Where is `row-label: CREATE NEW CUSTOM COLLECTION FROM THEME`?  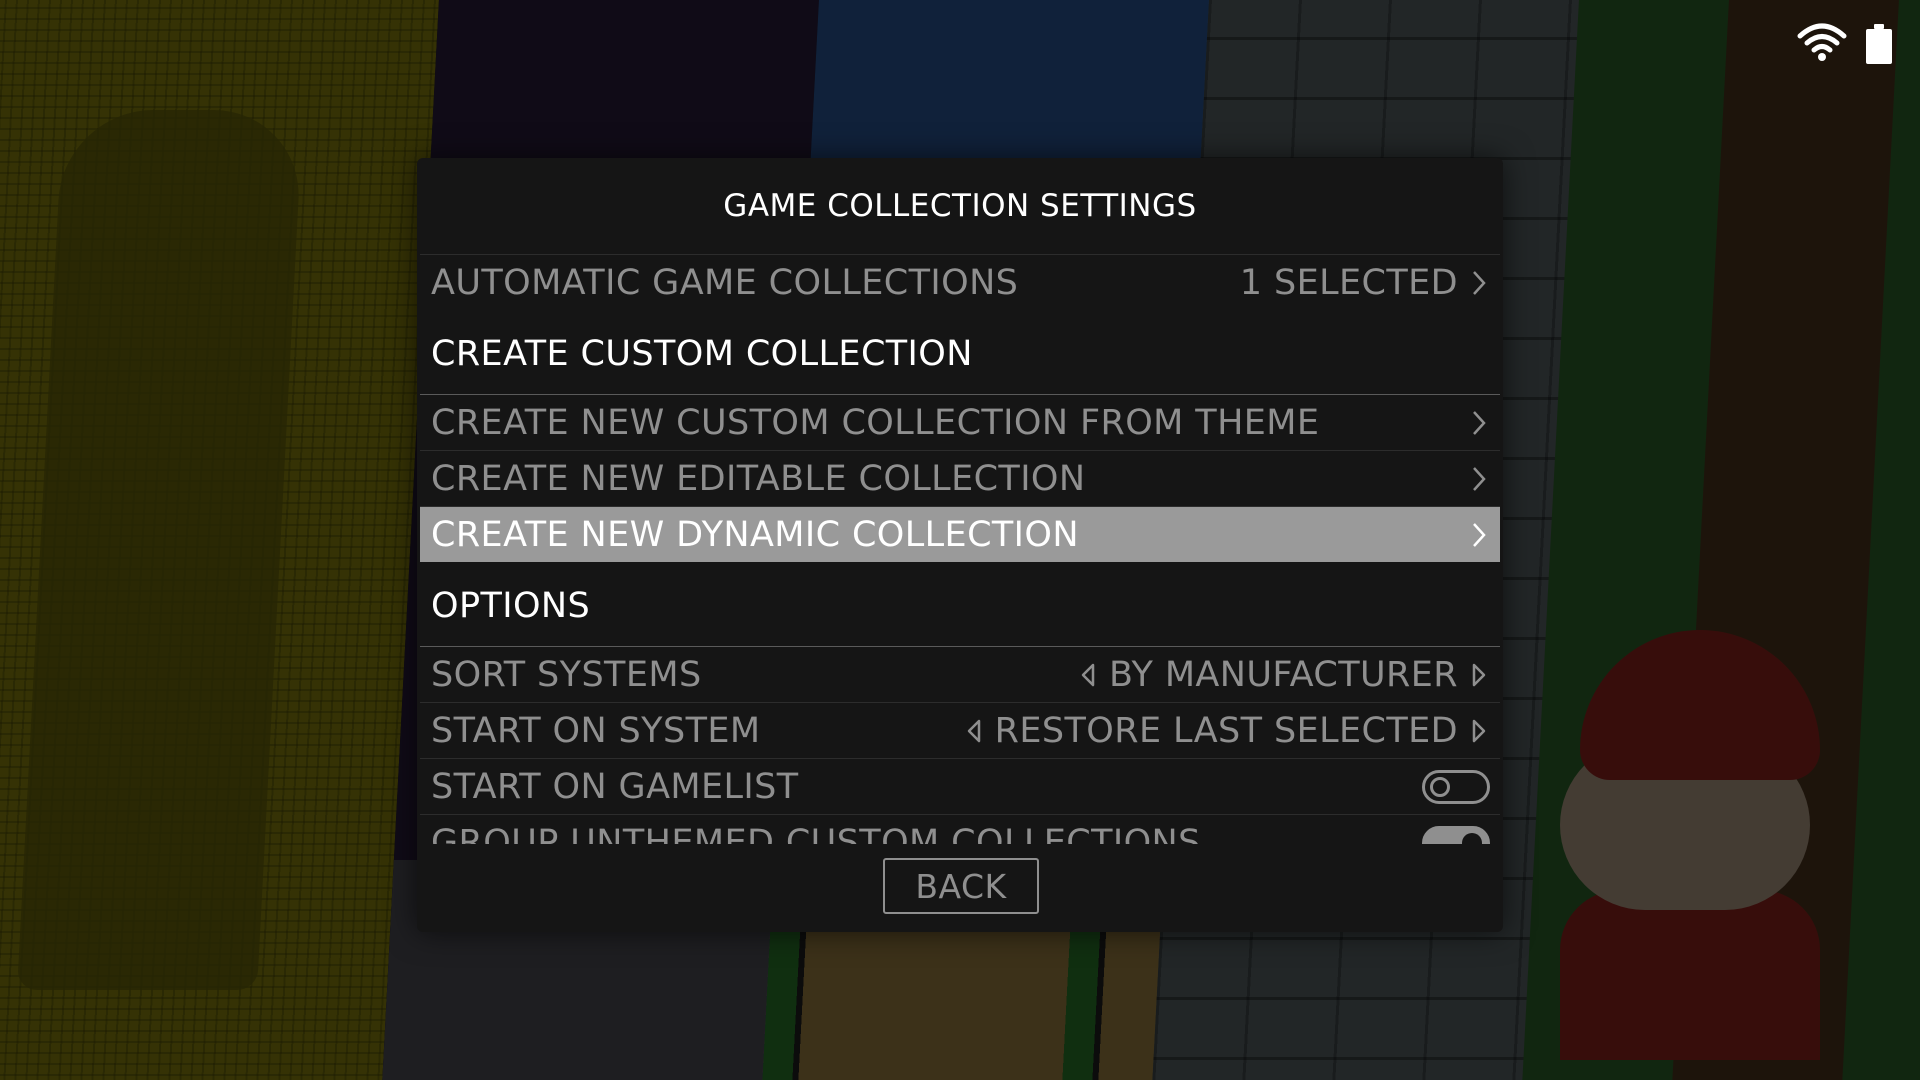 row-label: CREATE NEW CUSTOM COLLECTION FROM THEME is located at coordinates (875, 422).